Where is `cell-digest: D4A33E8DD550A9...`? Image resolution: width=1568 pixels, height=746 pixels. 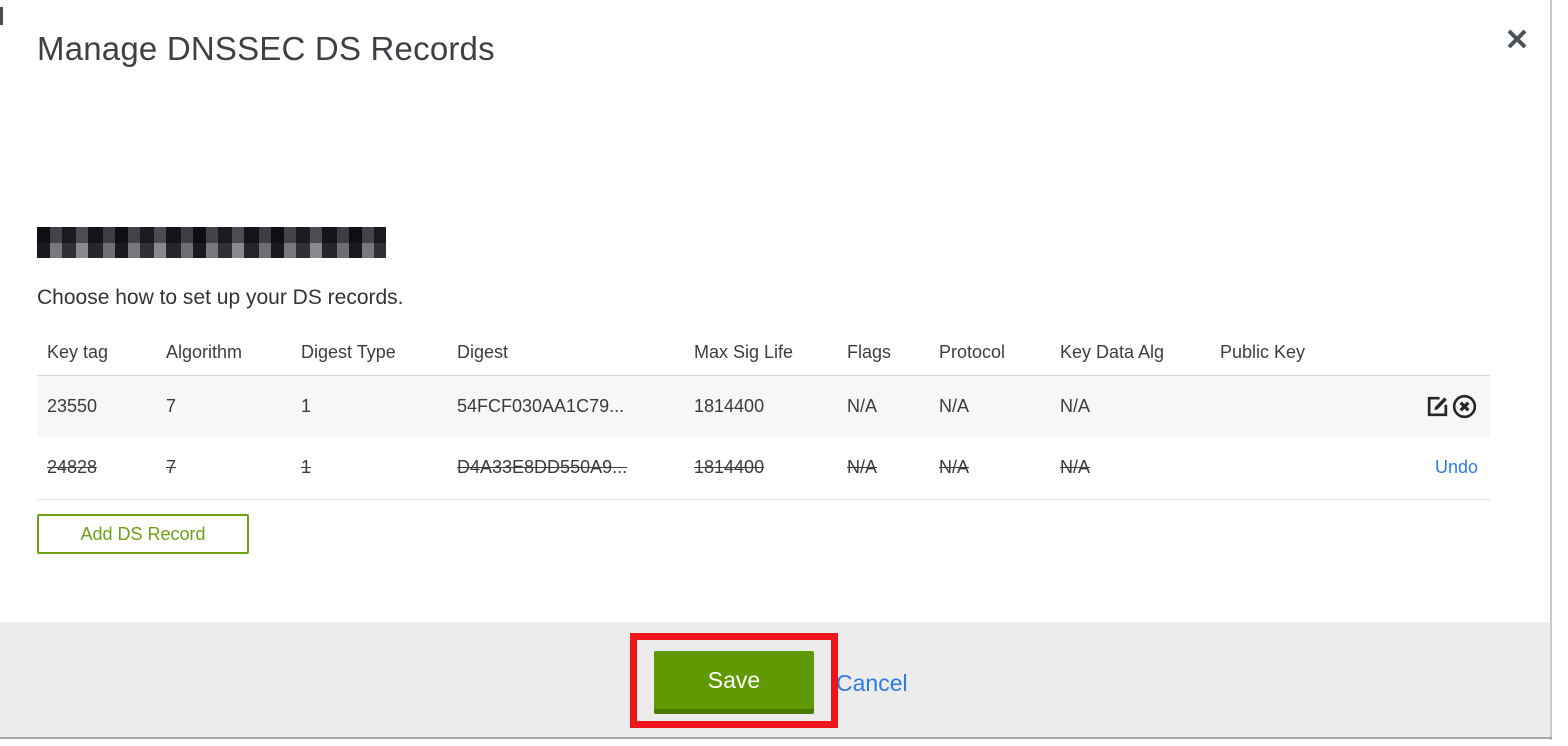 cell-digest: D4A33E8DD550A9... is located at coordinates (565, 468).